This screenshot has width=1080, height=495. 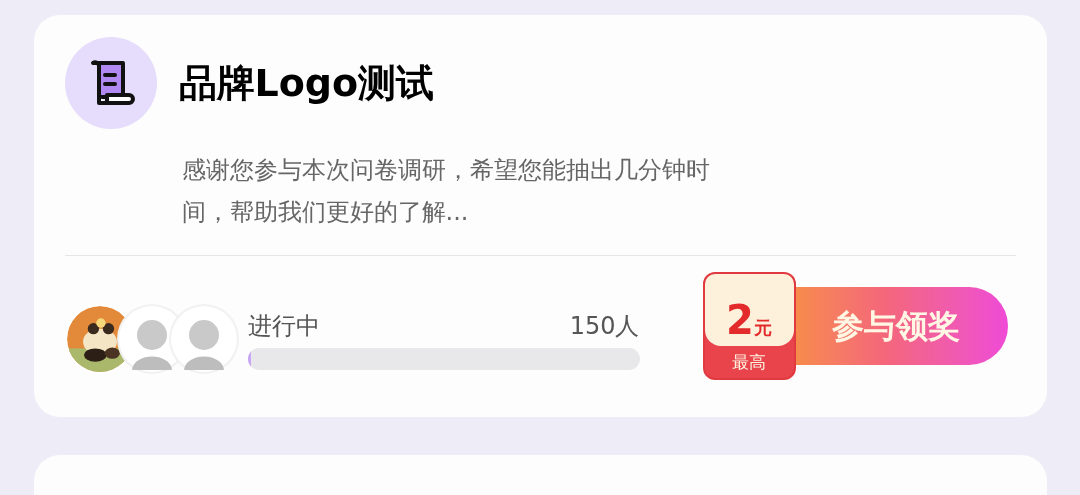 What do you see at coordinates (749, 362) in the screenshot?
I see `reward-caption: 最高` at bounding box center [749, 362].